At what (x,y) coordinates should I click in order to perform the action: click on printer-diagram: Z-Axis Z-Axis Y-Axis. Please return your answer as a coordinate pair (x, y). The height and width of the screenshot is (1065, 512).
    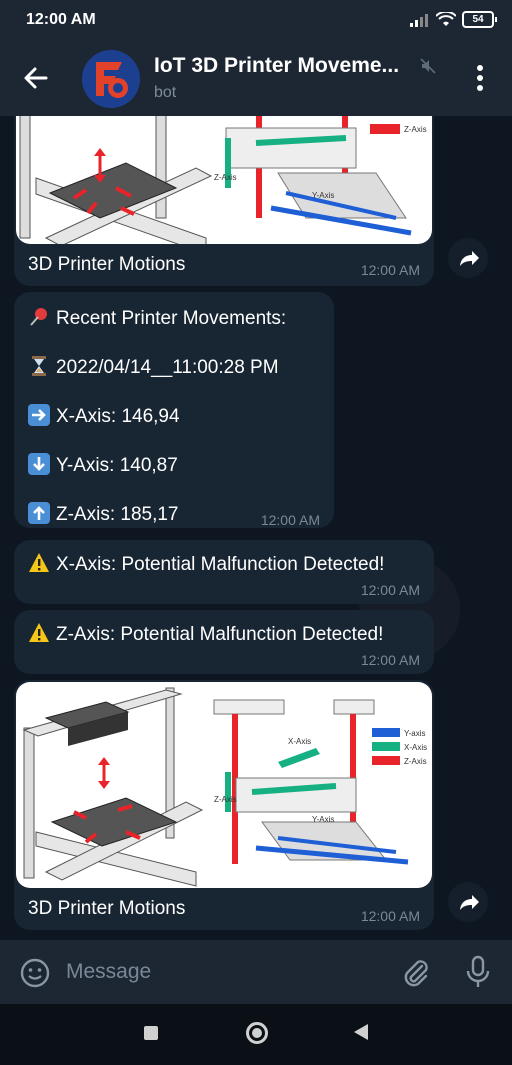
    Looking at the image, I should click on (223, 180).